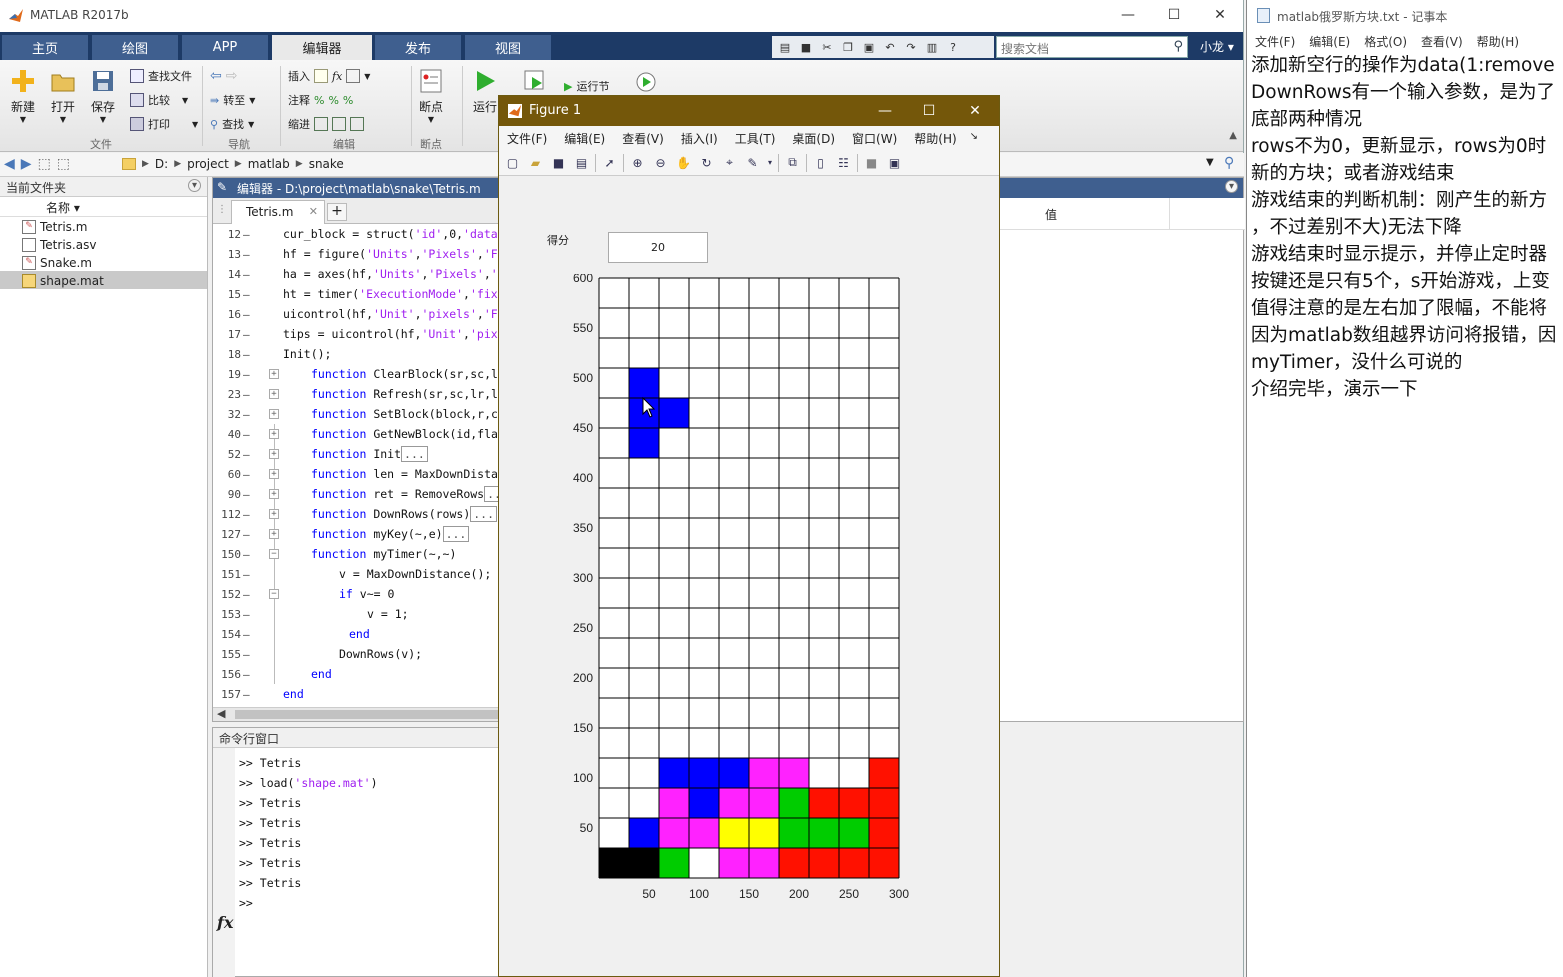 Image resolution: width=1563 pixels, height=977 pixels. What do you see at coordinates (894, 162) in the screenshot?
I see `show-tools-icon: ▣` at bounding box center [894, 162].